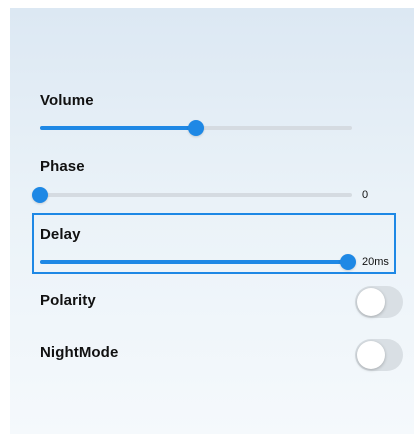 Image resolution: width=420 pixels, height=439 pixels. I want to click on polarity-toggle, so click(379, 302).